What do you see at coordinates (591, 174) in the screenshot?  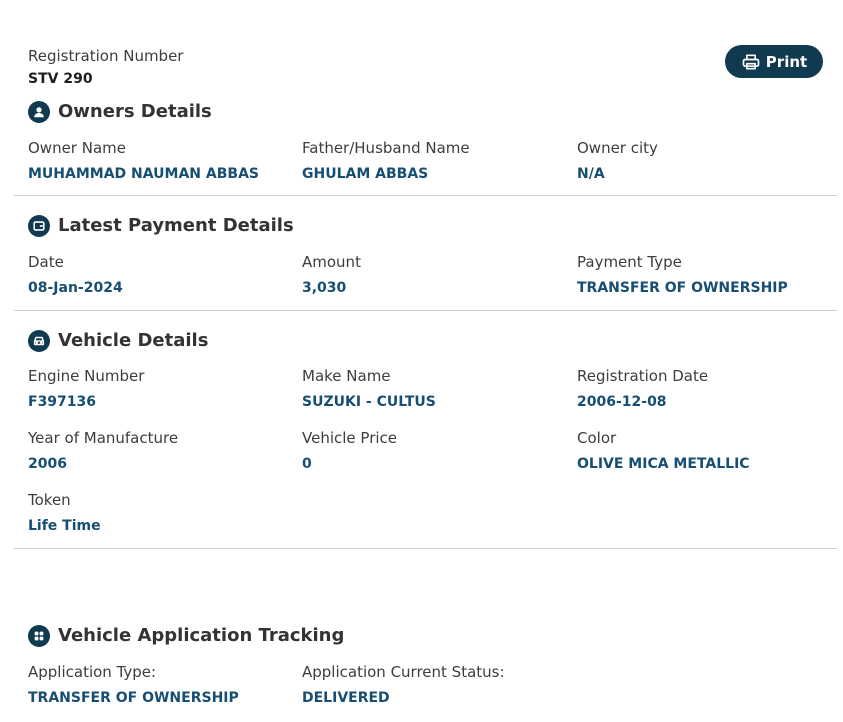 I see `field-value: N/A` at bounding box center [591, 174].